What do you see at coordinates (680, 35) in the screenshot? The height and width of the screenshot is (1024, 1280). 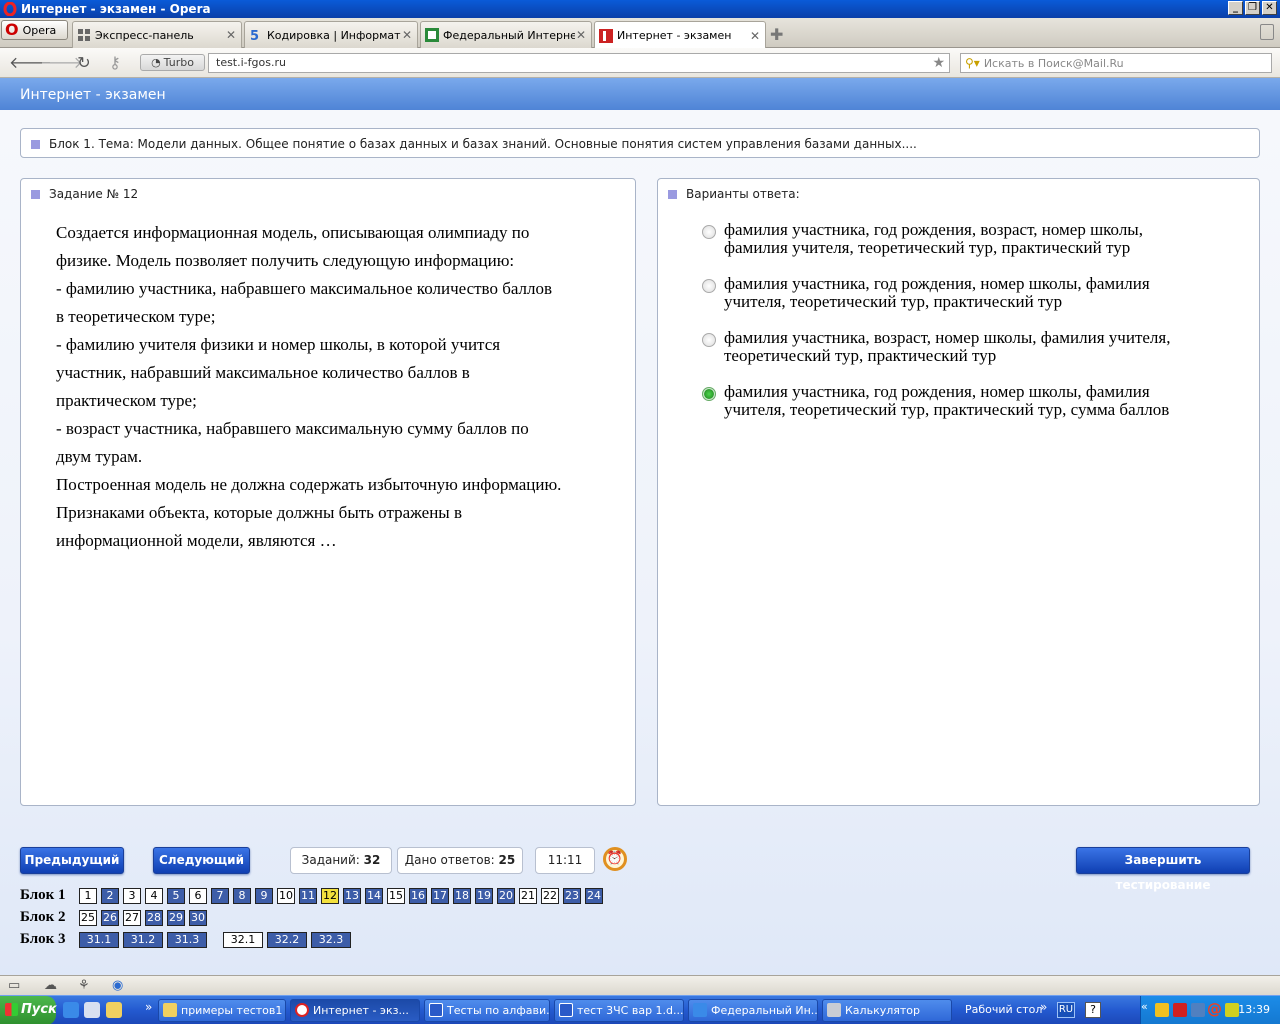 I see `tab-internet-exam: Интернет - экзамен ✕` at bounding box center [680, 35].